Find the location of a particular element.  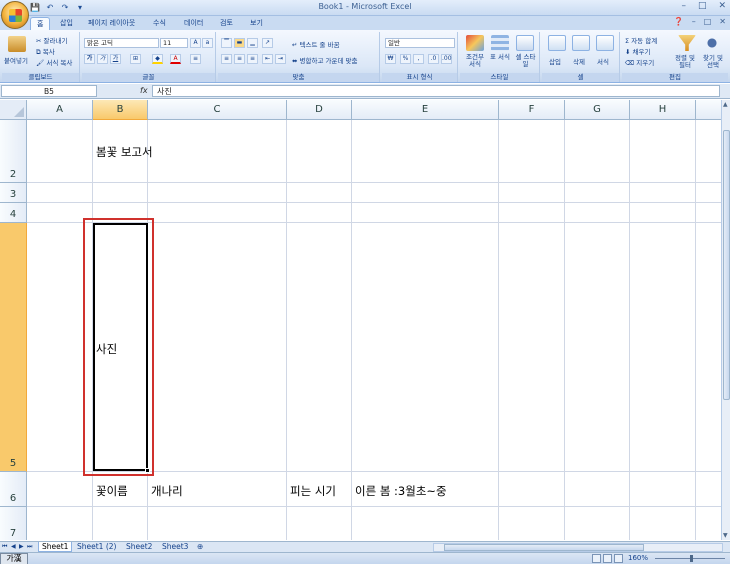

clear-button: ⌫ 지우기 is located at coordinates (639, 62).